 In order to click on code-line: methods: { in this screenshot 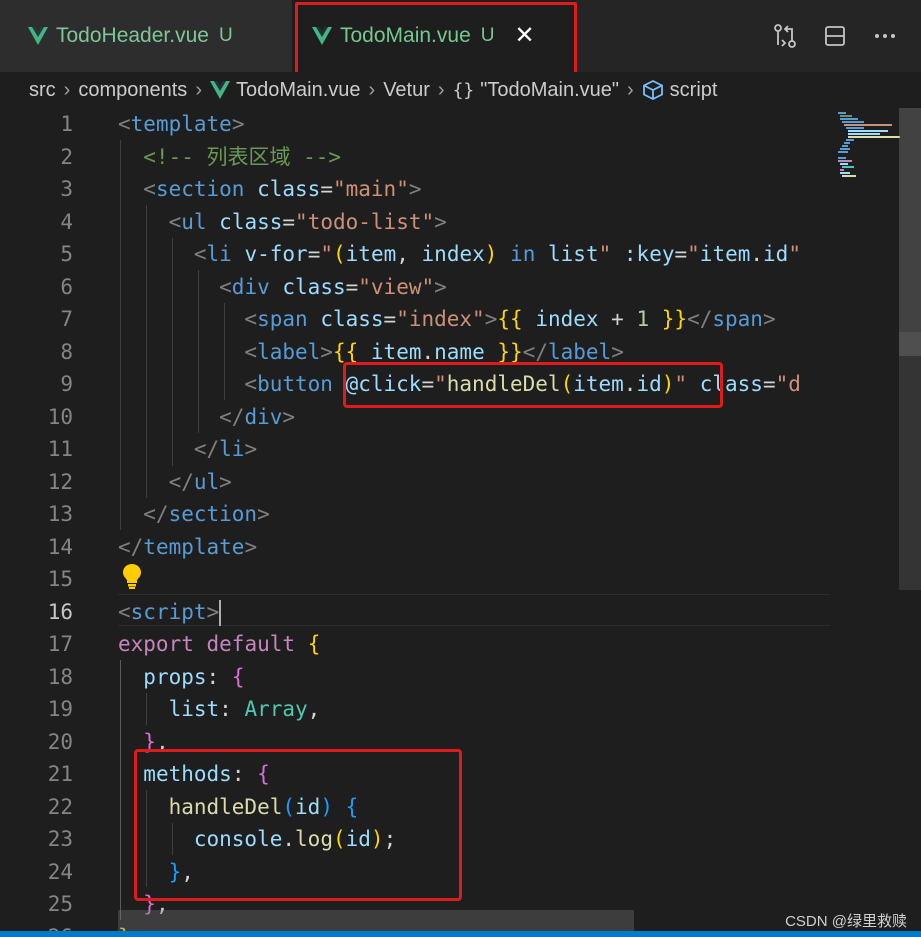, I will do `click(206, 774)`.